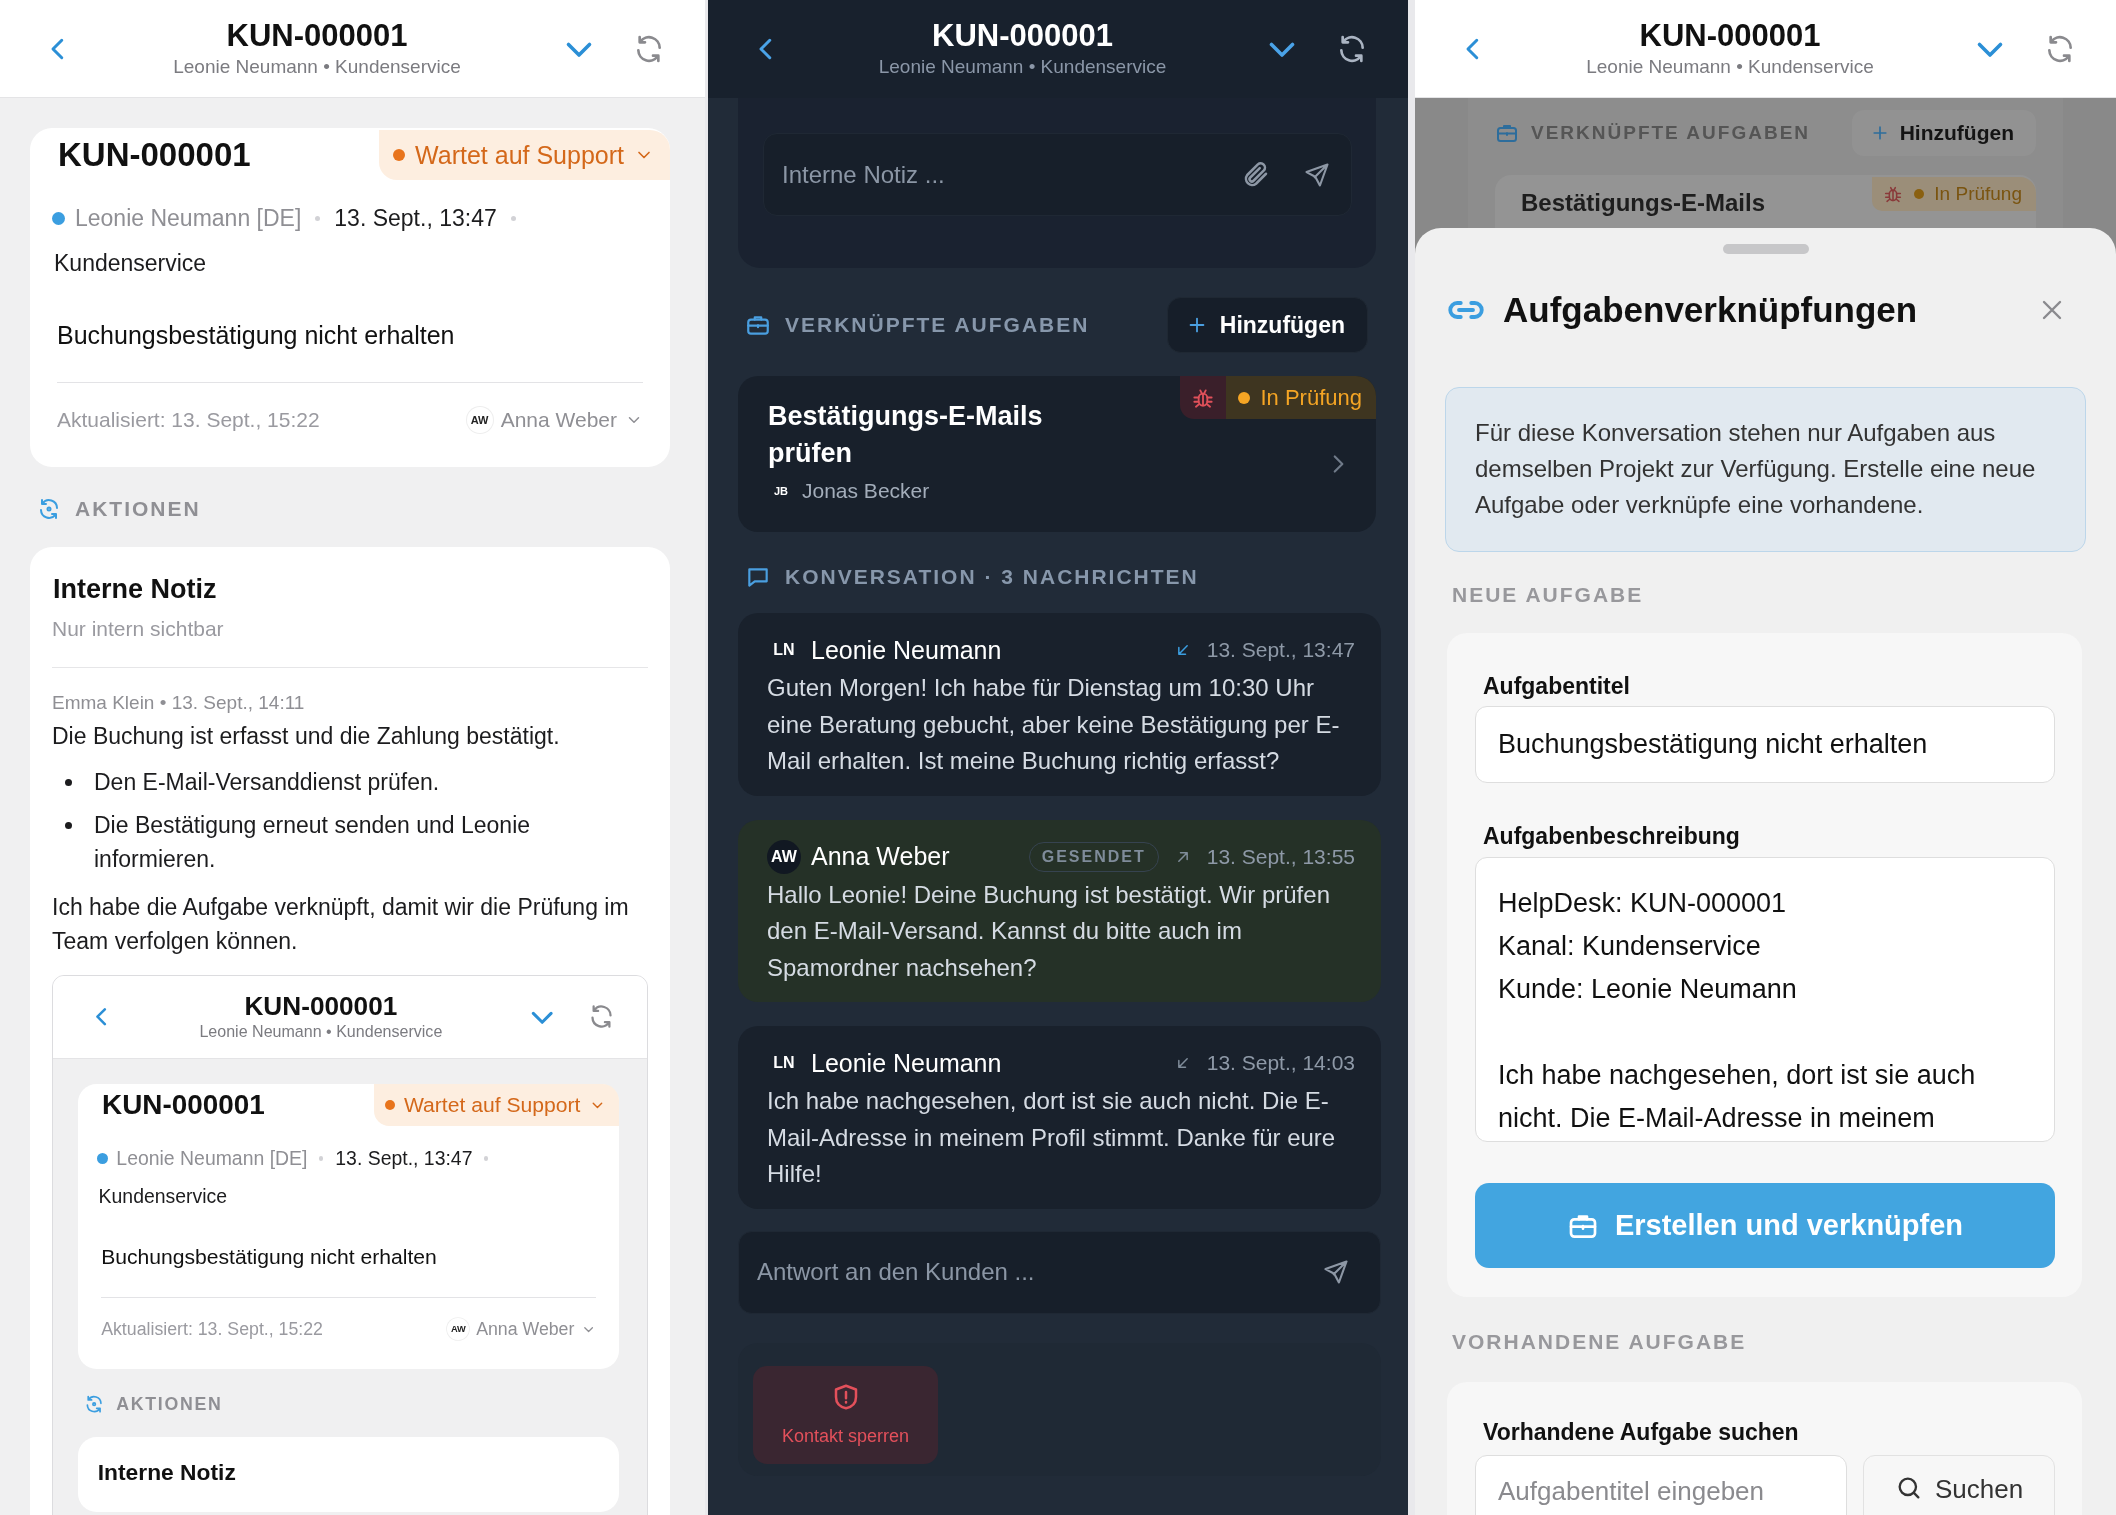 The width and height of the screenshot is (2116, 1515). What do you see at coordinates (906, 435) in the screenshot?
I see `task-title: Bestätigungs-E-Mails prüfen` at bounding box center [906, 435].